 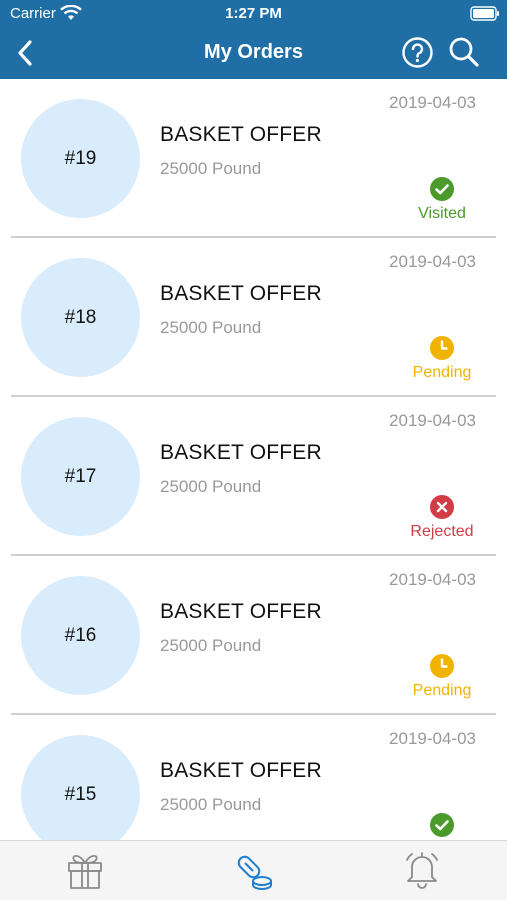 I want to click on gift-icon, so click(x=85, y=871).